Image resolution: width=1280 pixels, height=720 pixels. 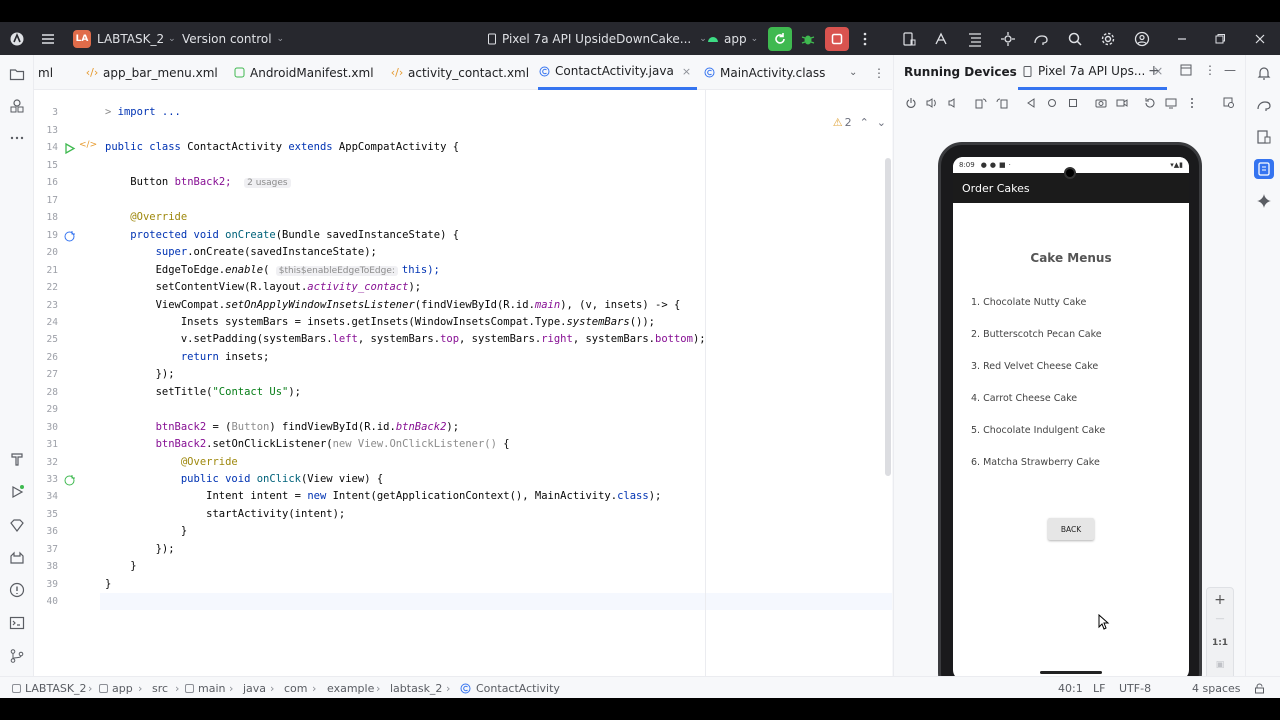 I want to click on close-tab-icon: ×, so click(x=686, y=71).